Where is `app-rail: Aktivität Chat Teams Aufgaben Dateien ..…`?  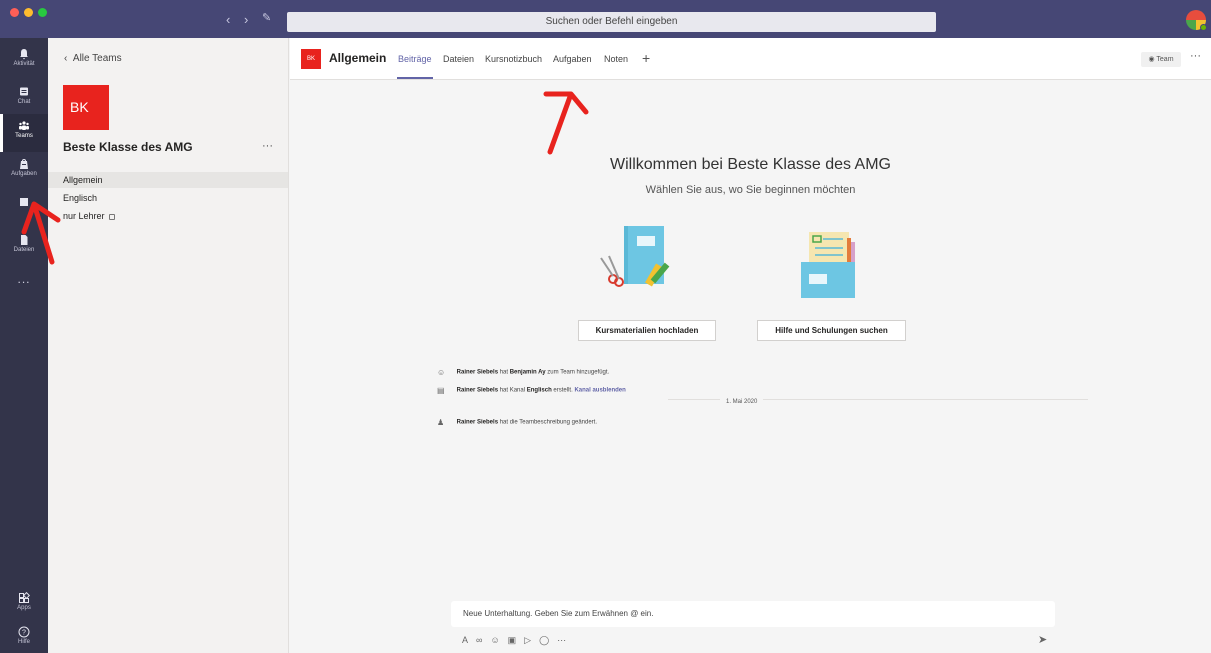
app-rail: Aktivität Chat Teams Aufgaben Dateien ..… is located at coordinates (24, 345).